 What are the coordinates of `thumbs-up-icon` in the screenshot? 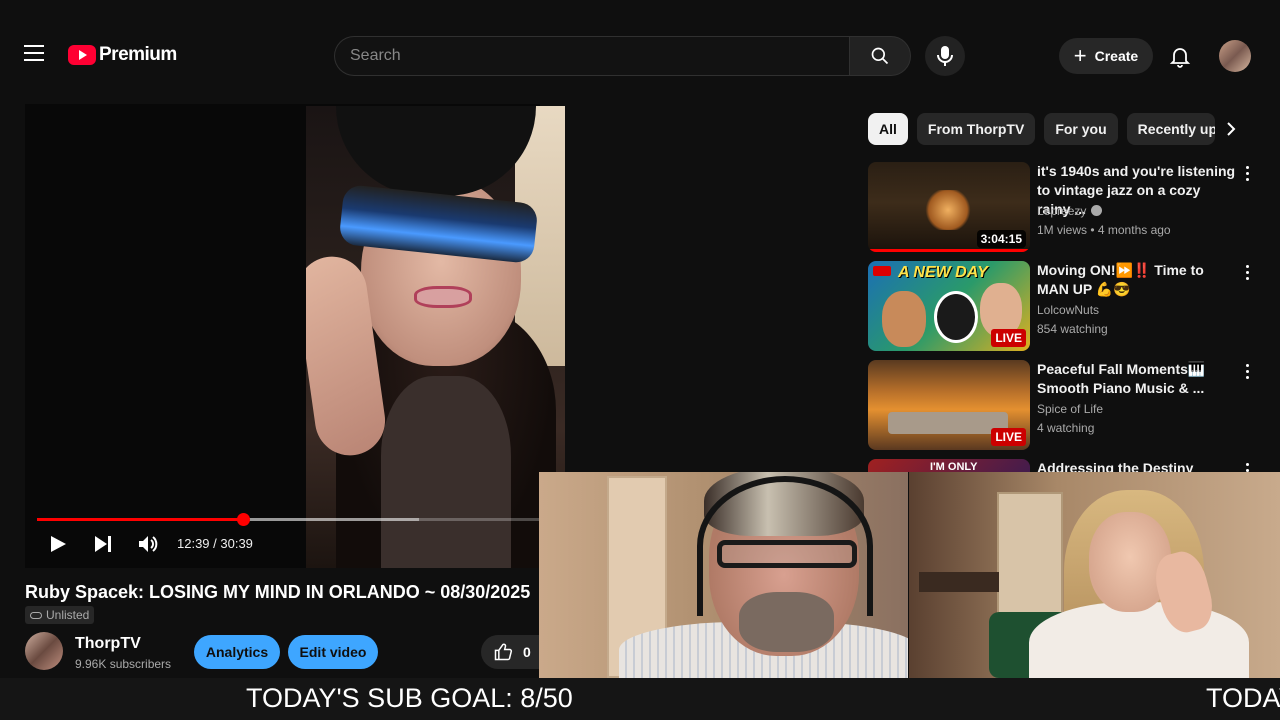 It's located at (503, 652).